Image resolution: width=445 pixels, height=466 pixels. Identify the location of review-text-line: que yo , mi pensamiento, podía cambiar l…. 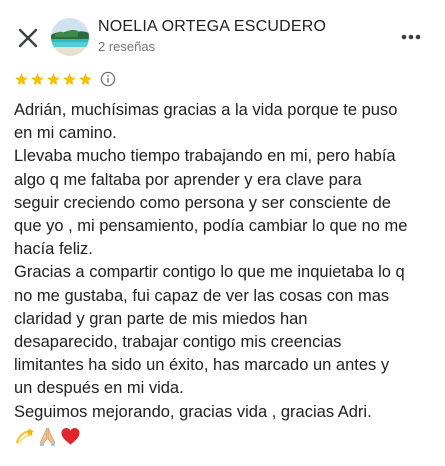
(211, 226).